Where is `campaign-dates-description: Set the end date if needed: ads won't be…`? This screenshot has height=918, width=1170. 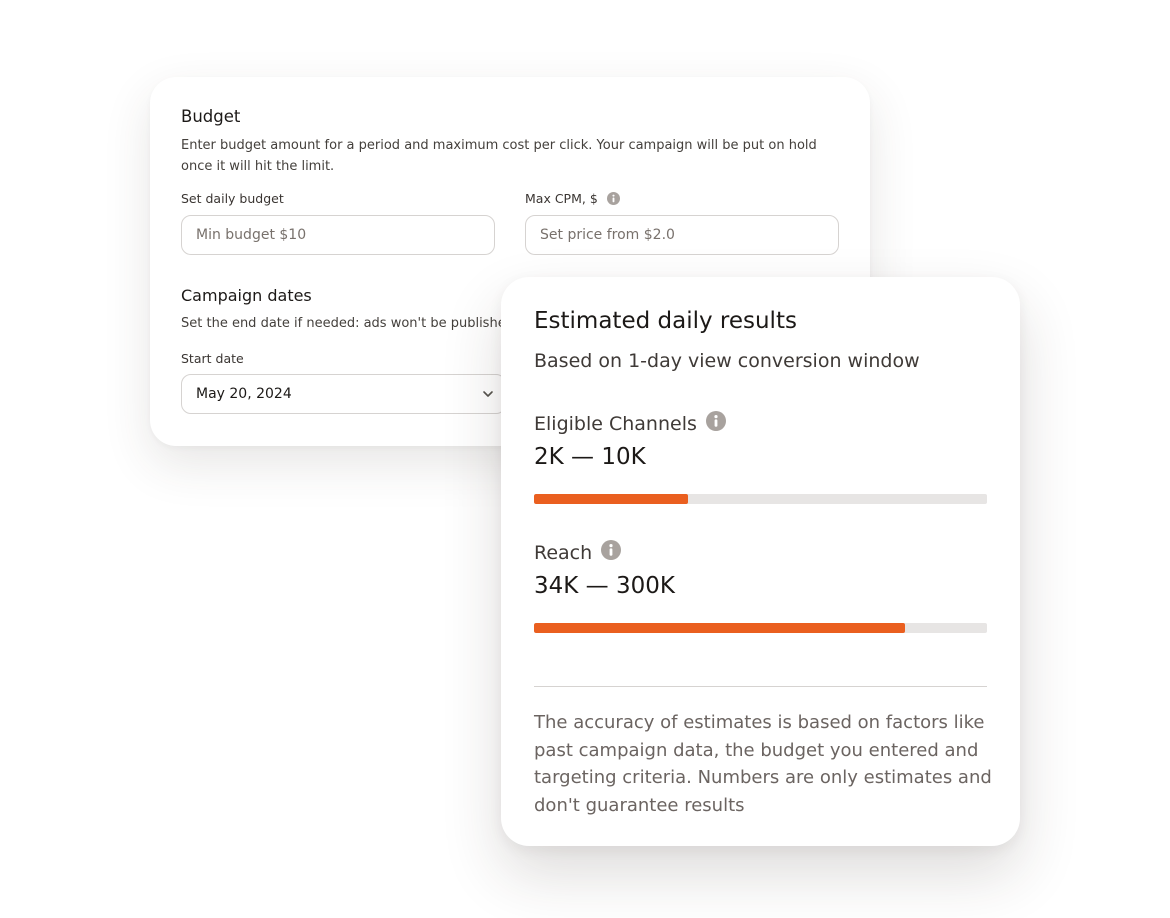 campaign-dates-description: Set the end date if needed: ads won't be… is located at coordinates (343, 323).